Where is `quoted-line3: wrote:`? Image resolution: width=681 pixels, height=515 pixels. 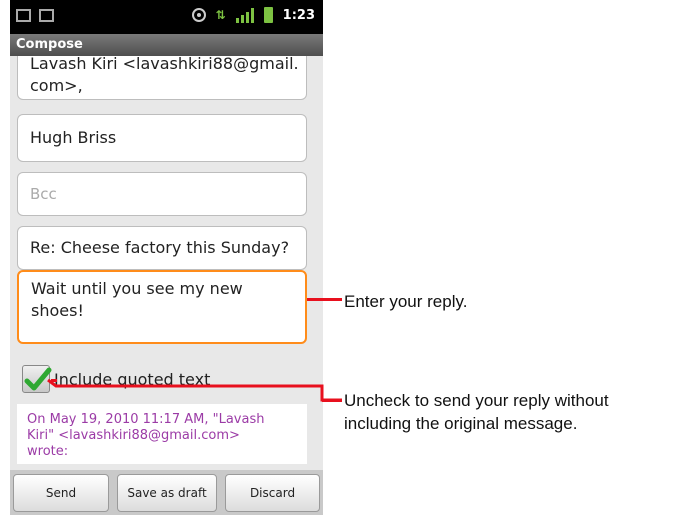
quoted-line3: wrote: is located at coordinates (48, 451).